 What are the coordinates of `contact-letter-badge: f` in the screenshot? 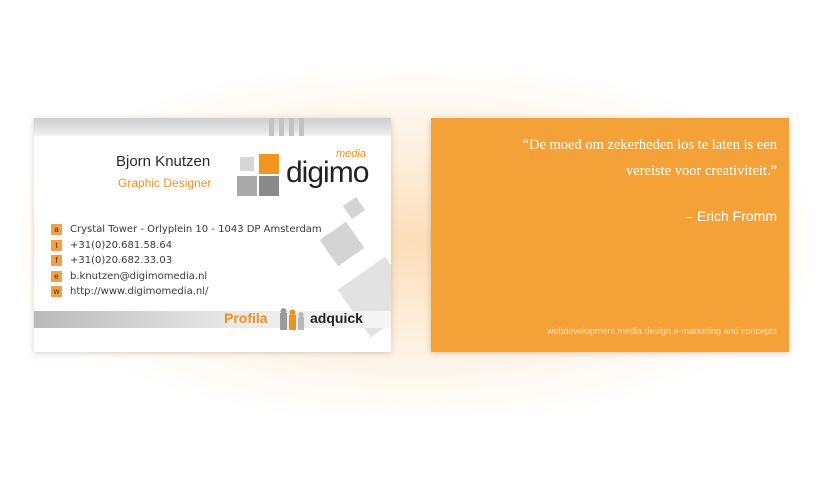 It's located at (56, 261).